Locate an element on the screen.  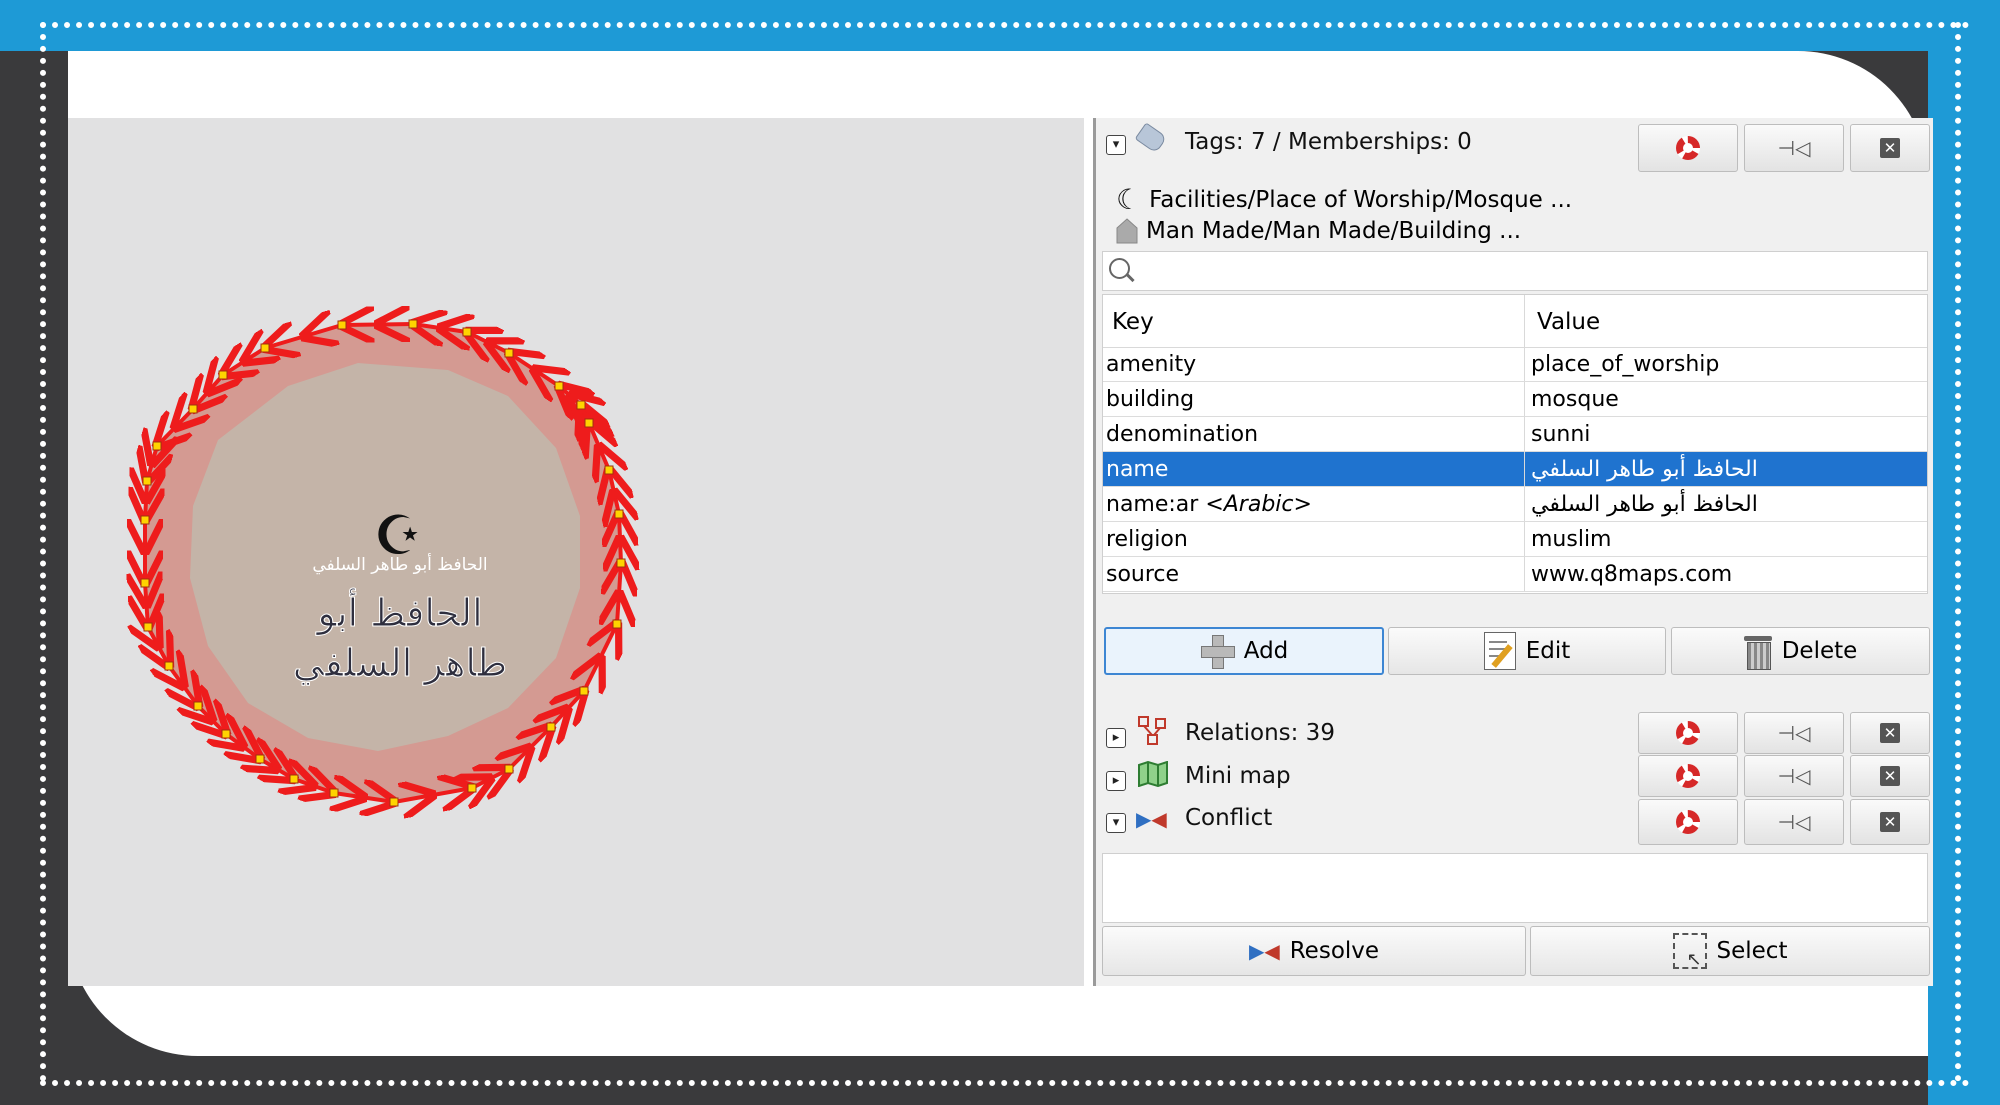
tags-undock-button: ⊣◁ is located at coordinates (1794, 148).